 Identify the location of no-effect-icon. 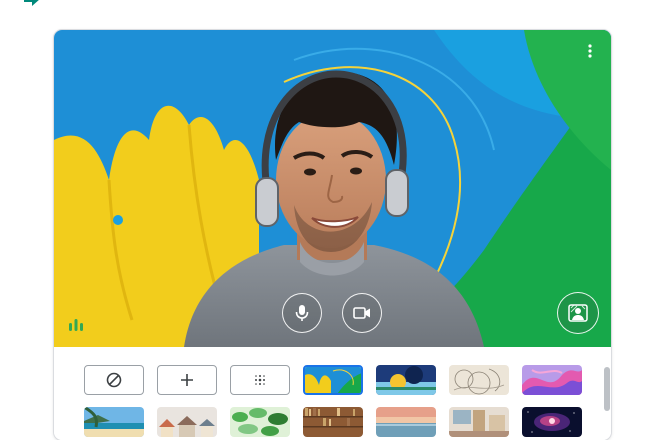
(114, 380).